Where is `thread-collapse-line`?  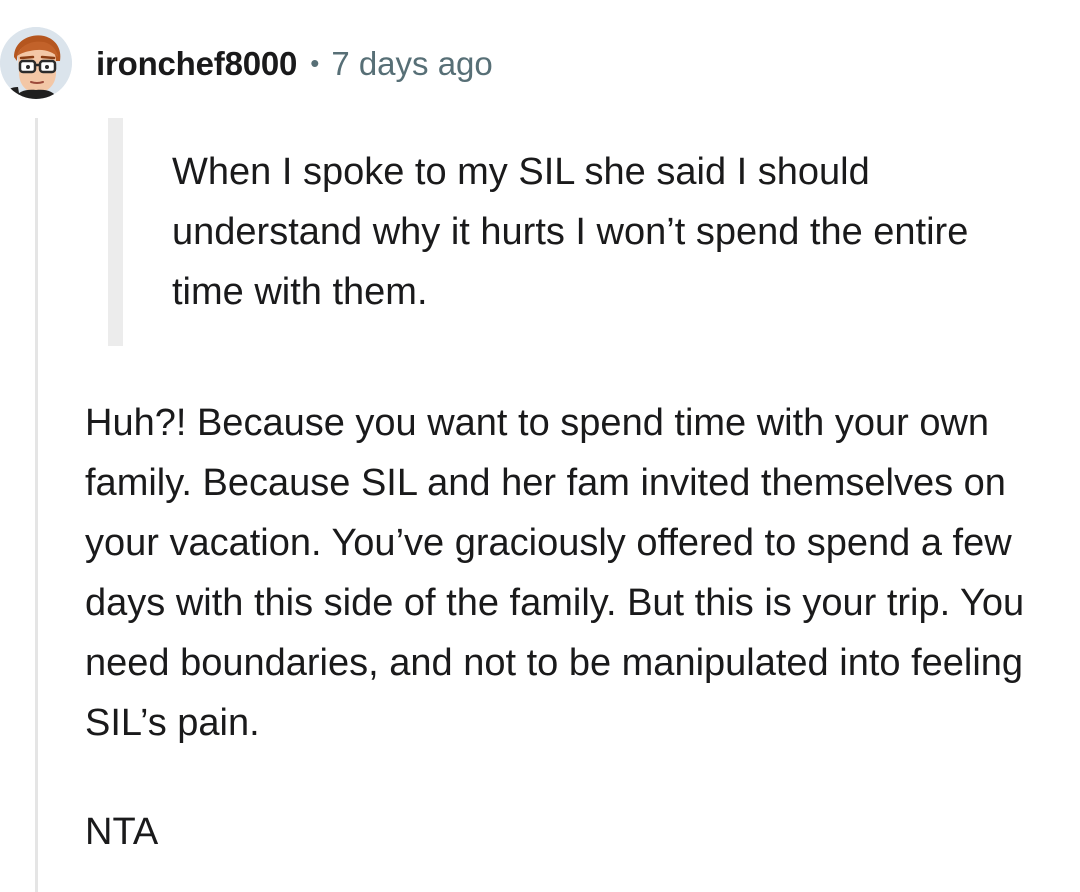 thread-collapse-line is located at coordinates (36, 505).